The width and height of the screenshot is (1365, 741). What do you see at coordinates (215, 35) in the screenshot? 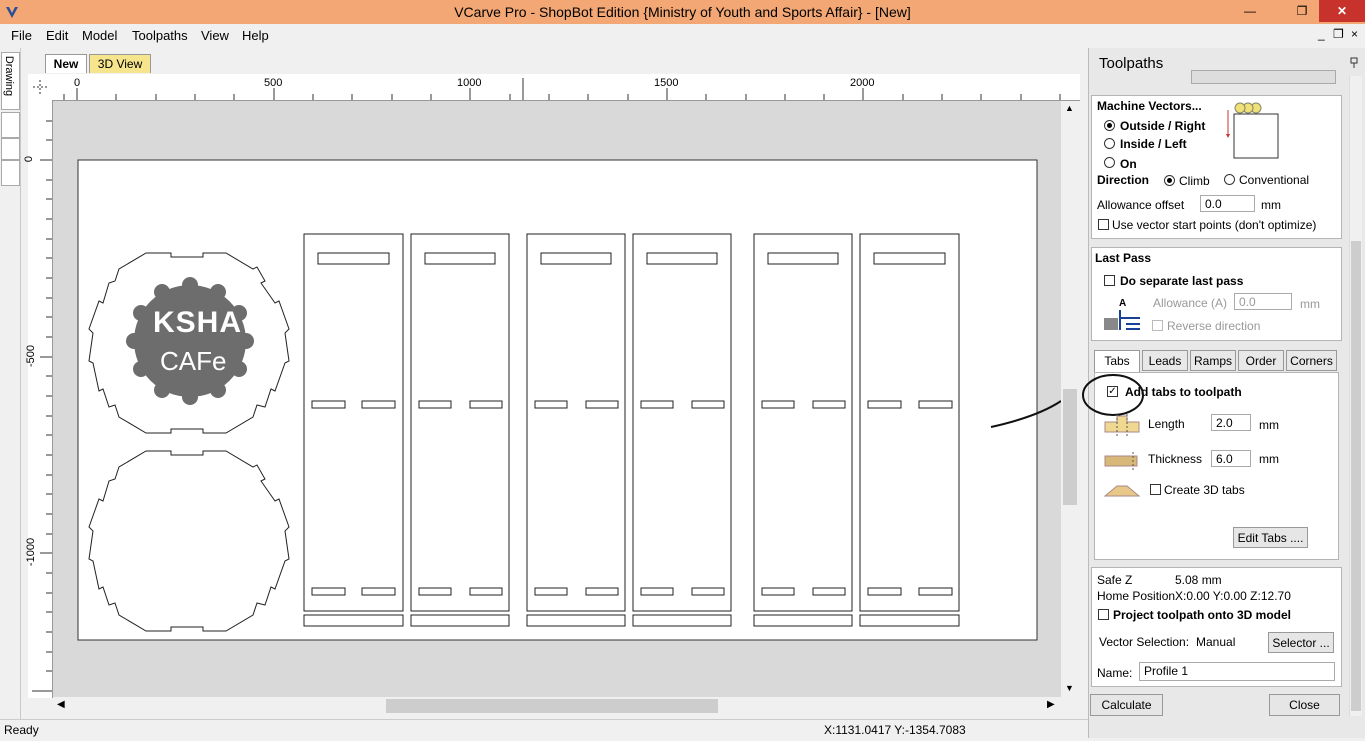
I see `menu-view: View` at bounding box center [215, 35].